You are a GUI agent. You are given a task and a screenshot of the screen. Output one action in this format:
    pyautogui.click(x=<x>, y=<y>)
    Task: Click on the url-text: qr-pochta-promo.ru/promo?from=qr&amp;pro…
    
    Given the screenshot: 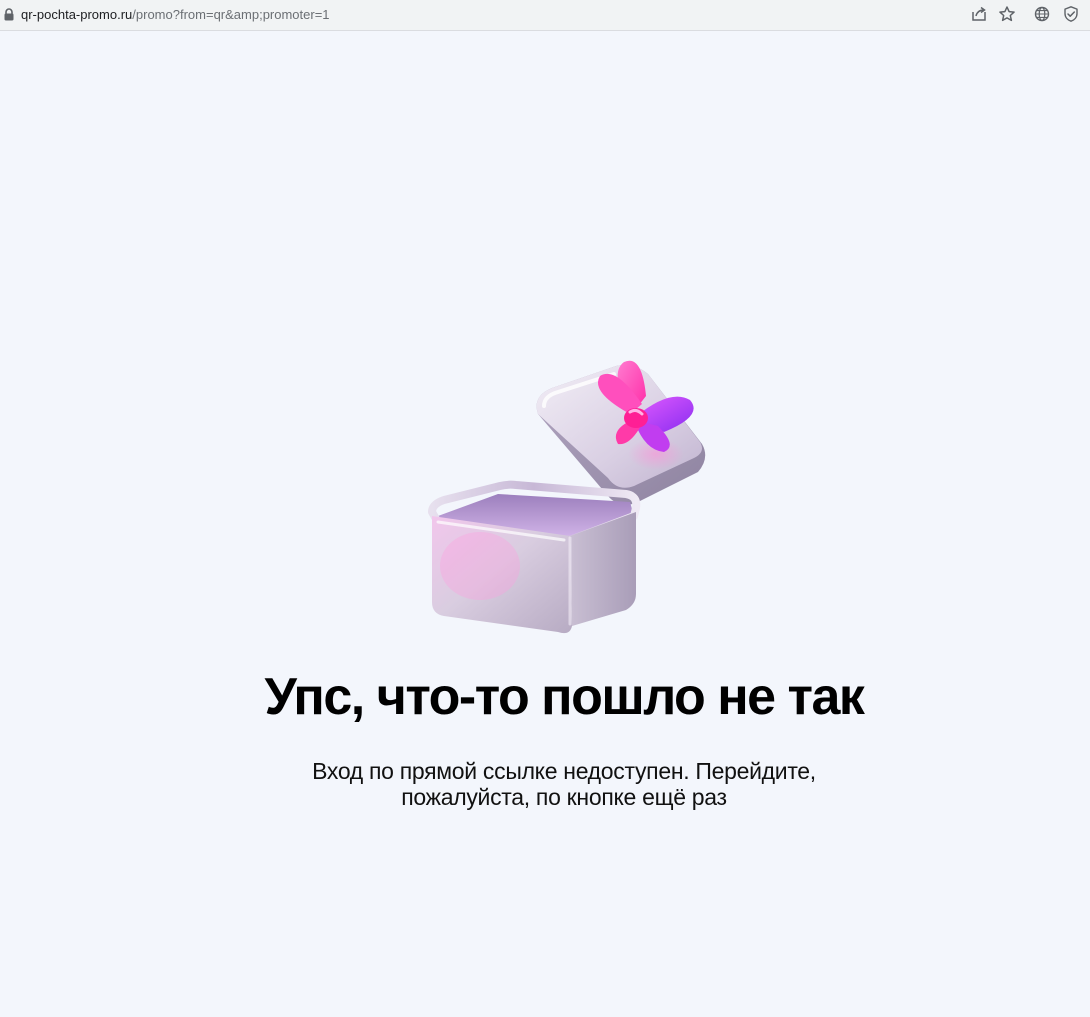 What is the action you would take?
    pyautogui.click(x=175, y=14)
    